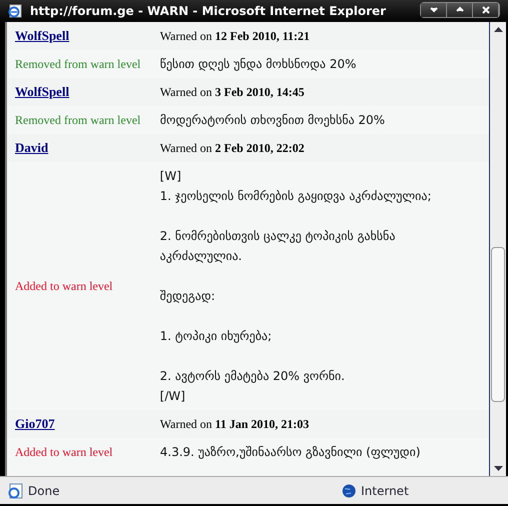 This screenshot has width=508, height=506. I want to click on browser-icon, so click(15, 11).